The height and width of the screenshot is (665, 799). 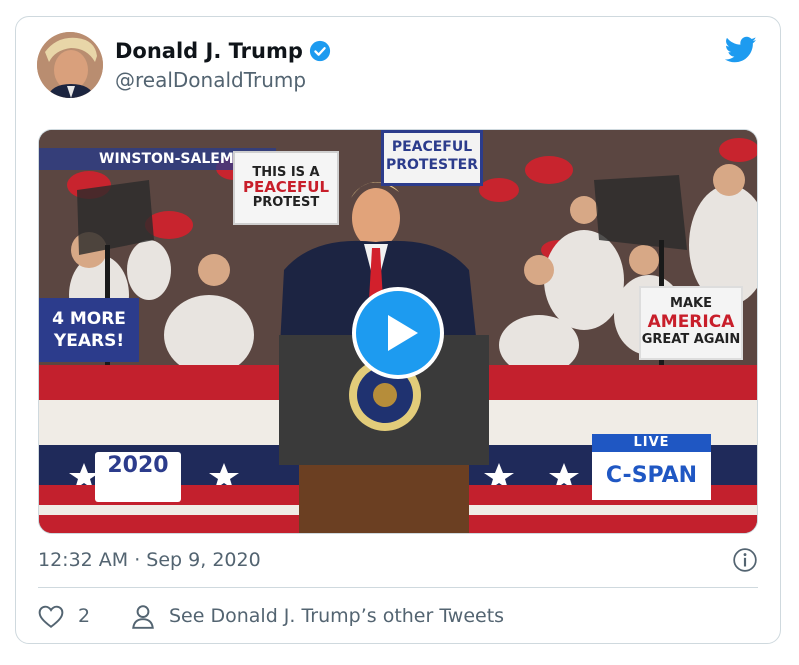 What do you see at coordinates (89, 330) in the screenshot?
I see `four-more-years-sign: 4 MORE YEARS!` at bounding box center [89, 330].